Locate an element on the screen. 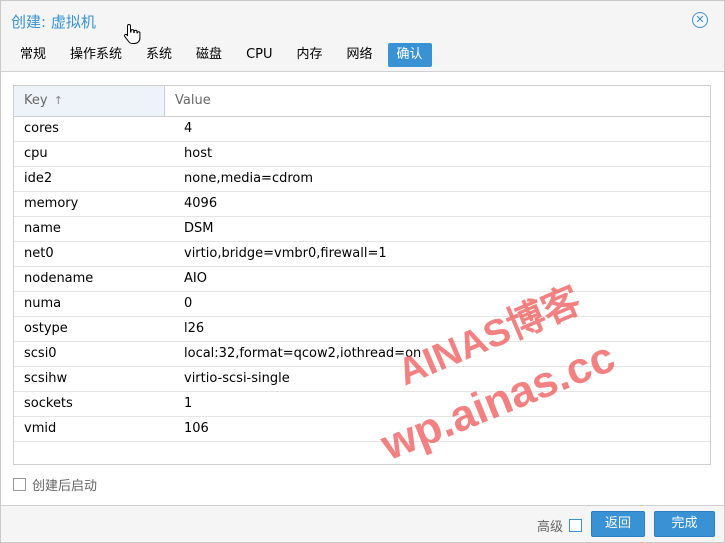 This screenshot has width=725, height=543. start-after-create-checkbox is located at coordinates (19, 484).